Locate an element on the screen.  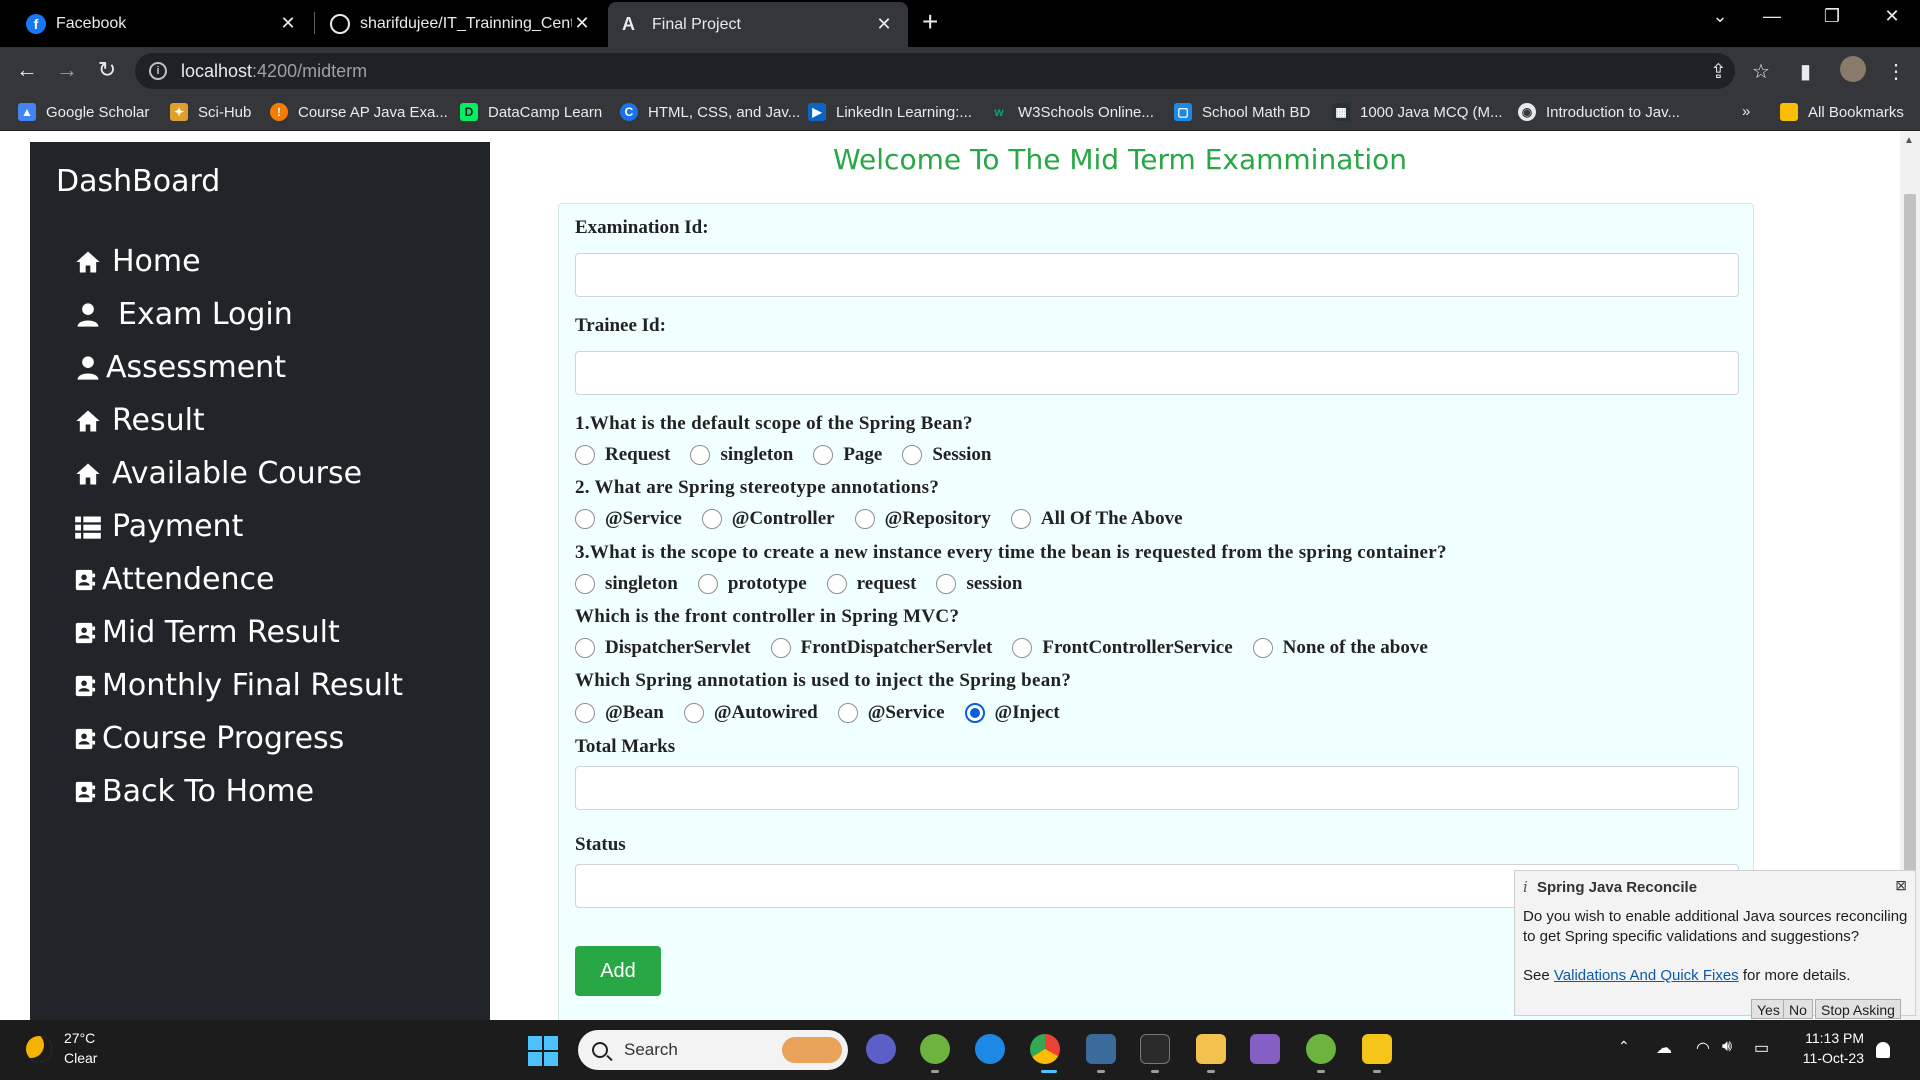
weather-condition: Clear is located at coordinates (80, 1058).